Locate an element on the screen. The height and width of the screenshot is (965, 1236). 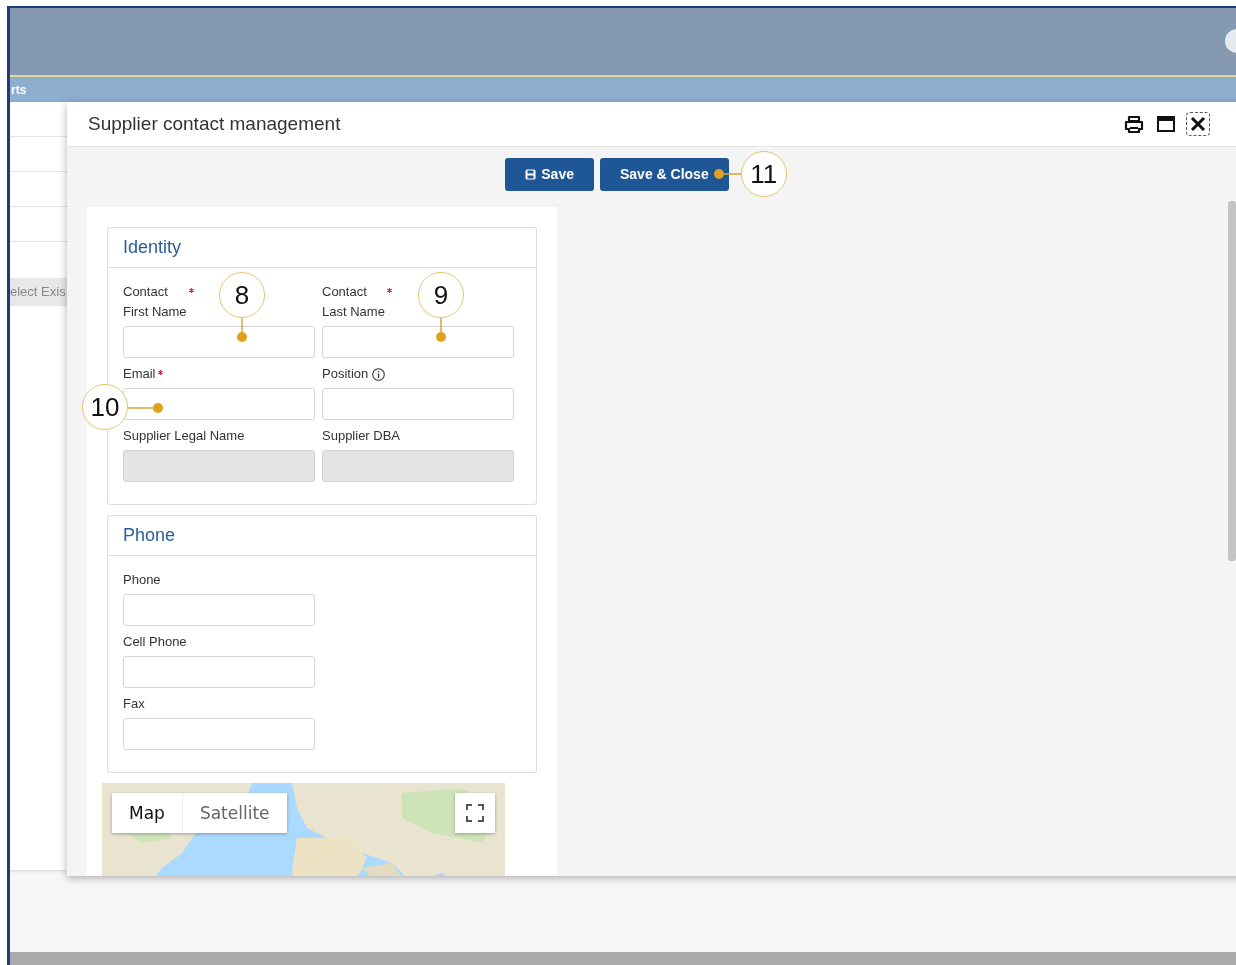
callout-badge: 8 is located at coordinates (242, 295).